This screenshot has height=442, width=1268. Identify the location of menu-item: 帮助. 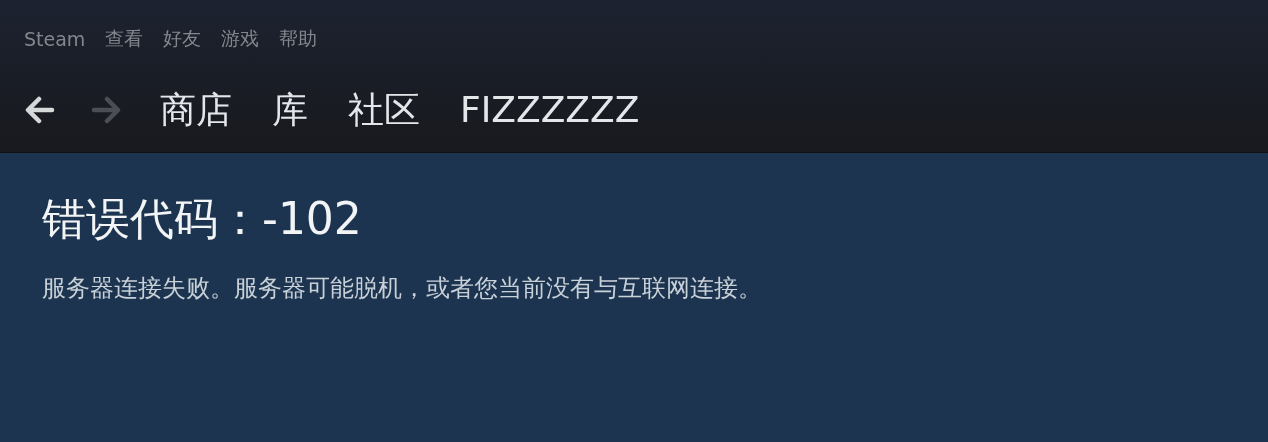
(298, 39).